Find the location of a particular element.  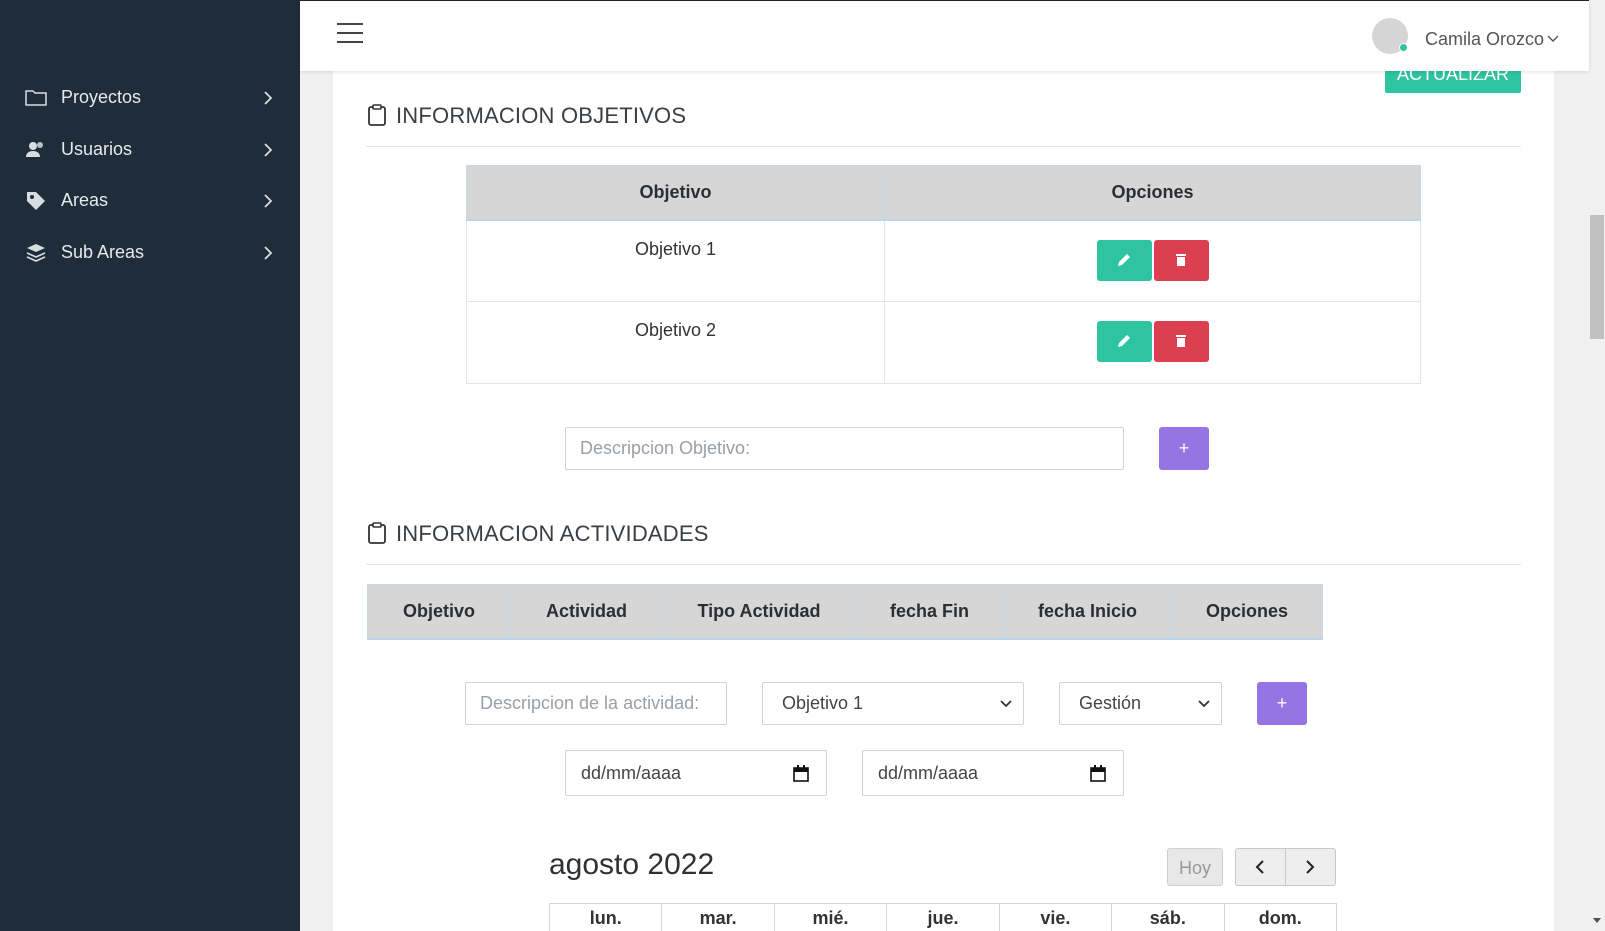

table-row: Objetivo 1 is located at coordinates (943, 260).